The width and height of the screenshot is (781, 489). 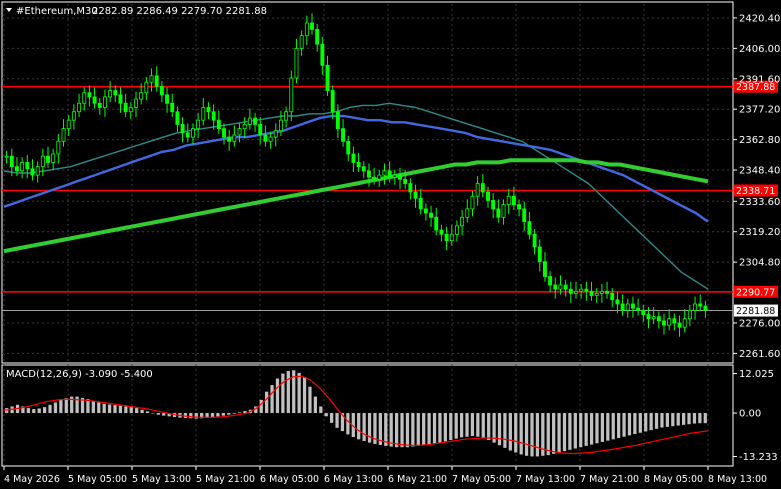 What do you see at coordinates (179, 11) in the screenshot?
I see `ohlc-values: 2282.89 2286.49 2279.70 2281.88` at bounding box center [179, 11].